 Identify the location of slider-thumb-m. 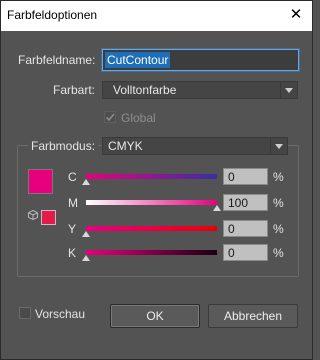
(217, 208).